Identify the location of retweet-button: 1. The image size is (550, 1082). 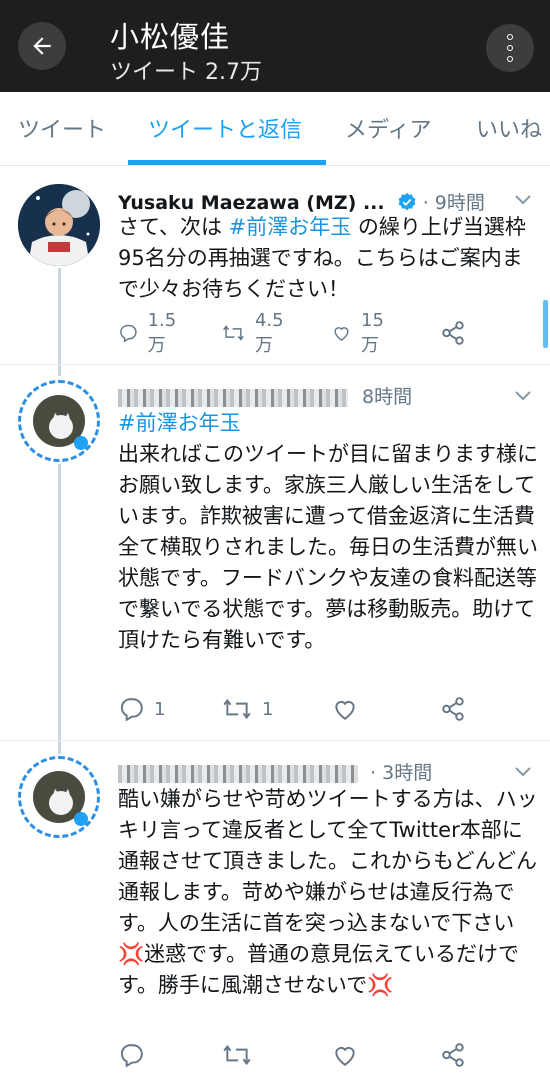
(247, 709).